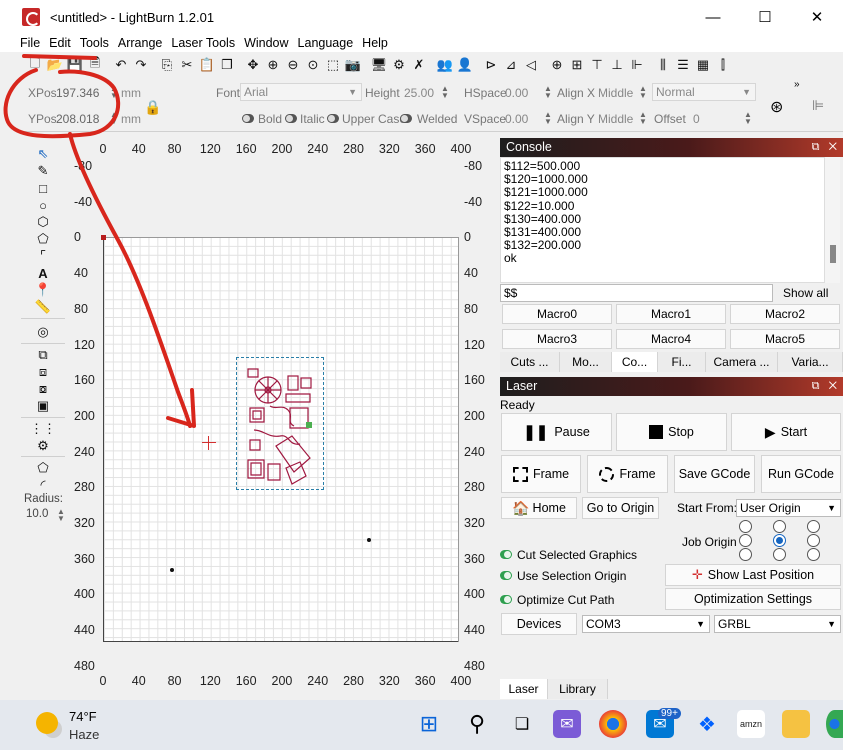 This screenshot has height=750, width=843. I want to click on hspace-spinner-icon: ▲ ▼, so click(548, 92).